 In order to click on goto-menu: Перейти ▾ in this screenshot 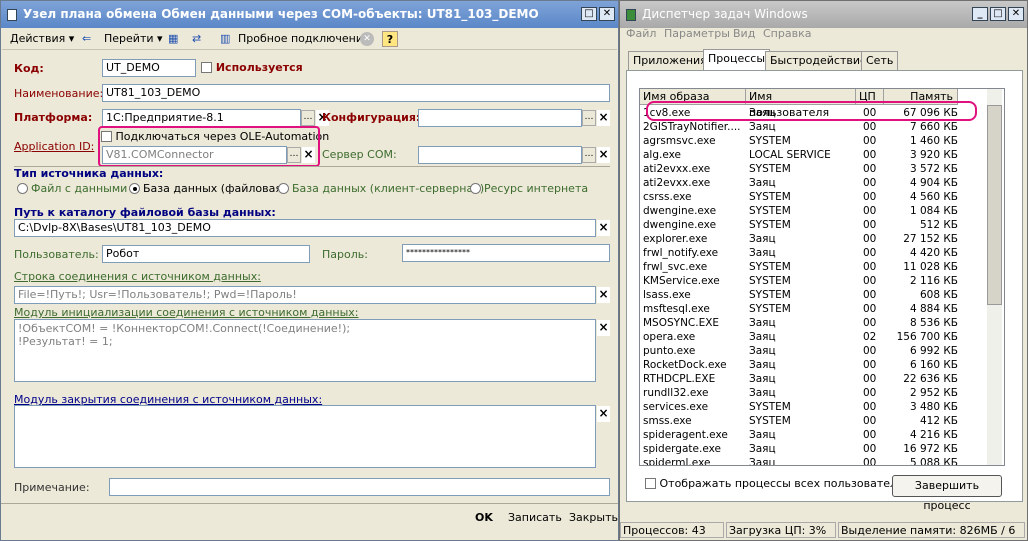, I will do `click(133, 39)`.